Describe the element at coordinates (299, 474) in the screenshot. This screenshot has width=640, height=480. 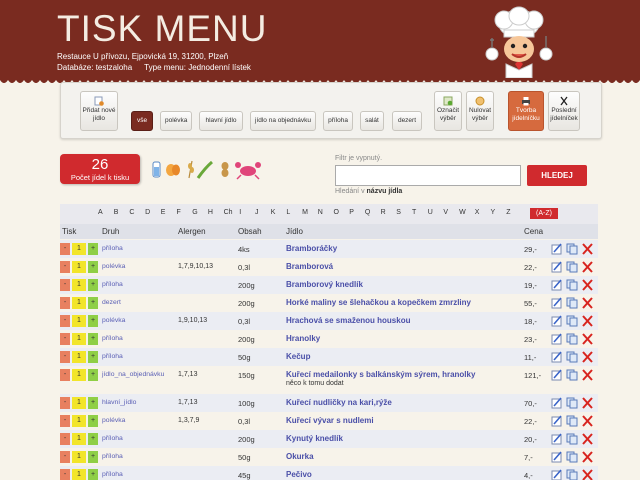
I see `meal-name-link: Pečivo` at that location.